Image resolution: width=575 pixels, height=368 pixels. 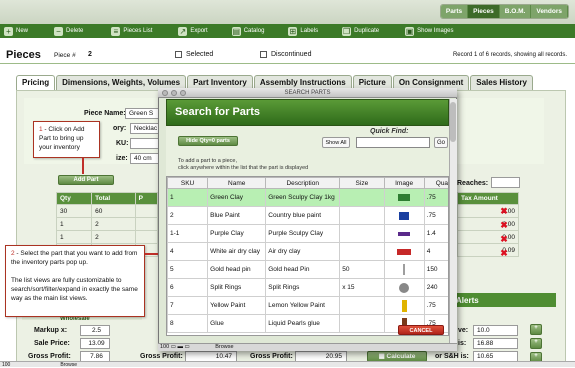 What do you see at coordinates (462, 343) in the screenshot?
I see `is-label: is:` at bounding box center [462, 343].